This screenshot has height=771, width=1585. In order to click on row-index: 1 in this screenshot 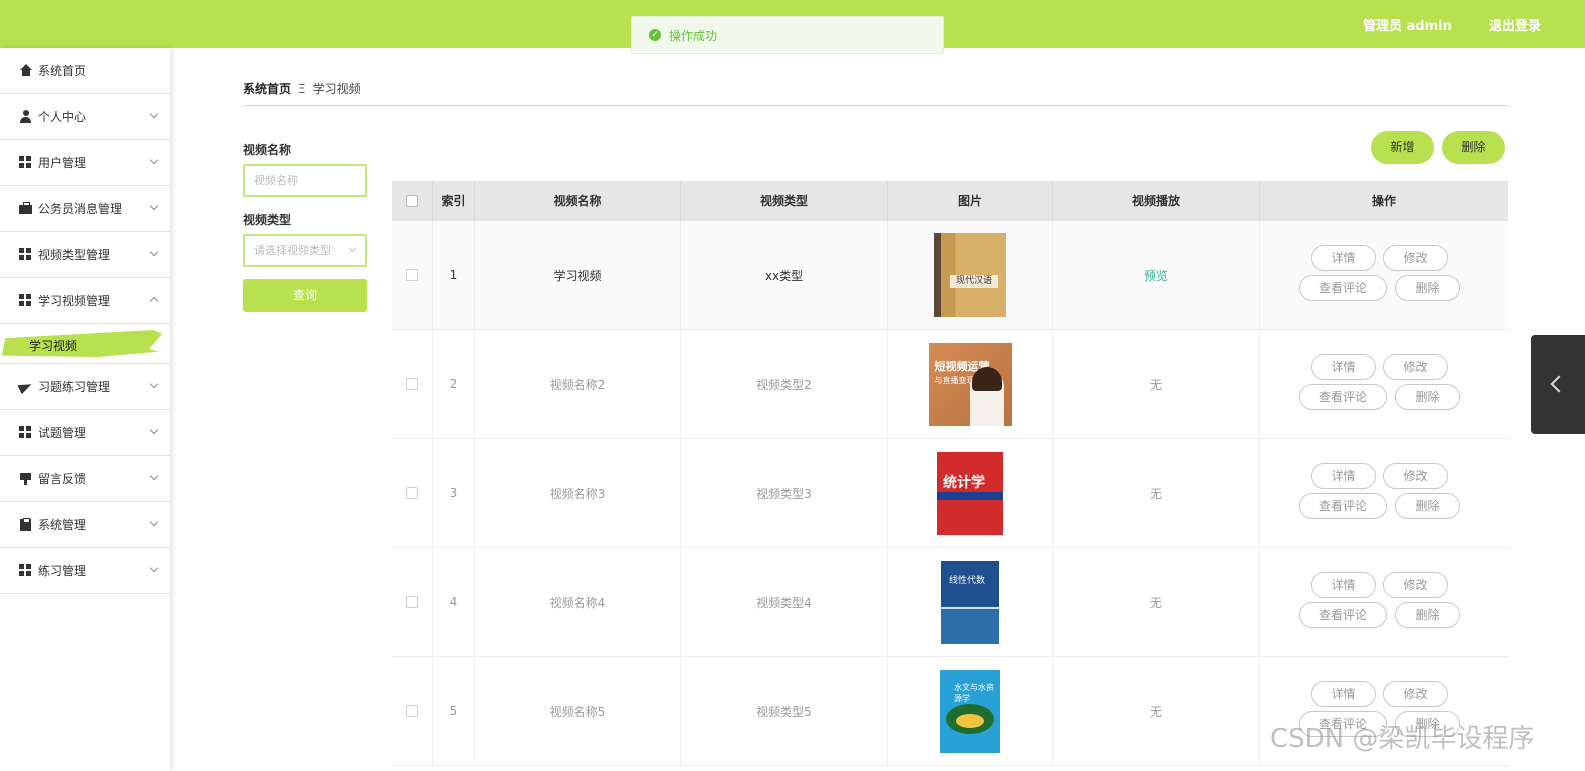, I will do `click(454, 275)`.